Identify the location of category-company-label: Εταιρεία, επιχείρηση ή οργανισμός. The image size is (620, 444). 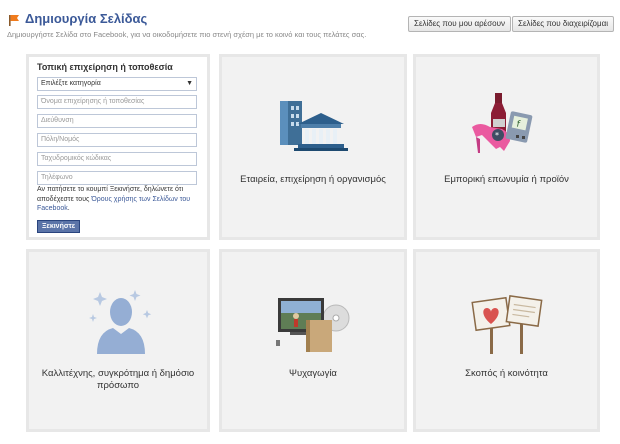
(313, 179).